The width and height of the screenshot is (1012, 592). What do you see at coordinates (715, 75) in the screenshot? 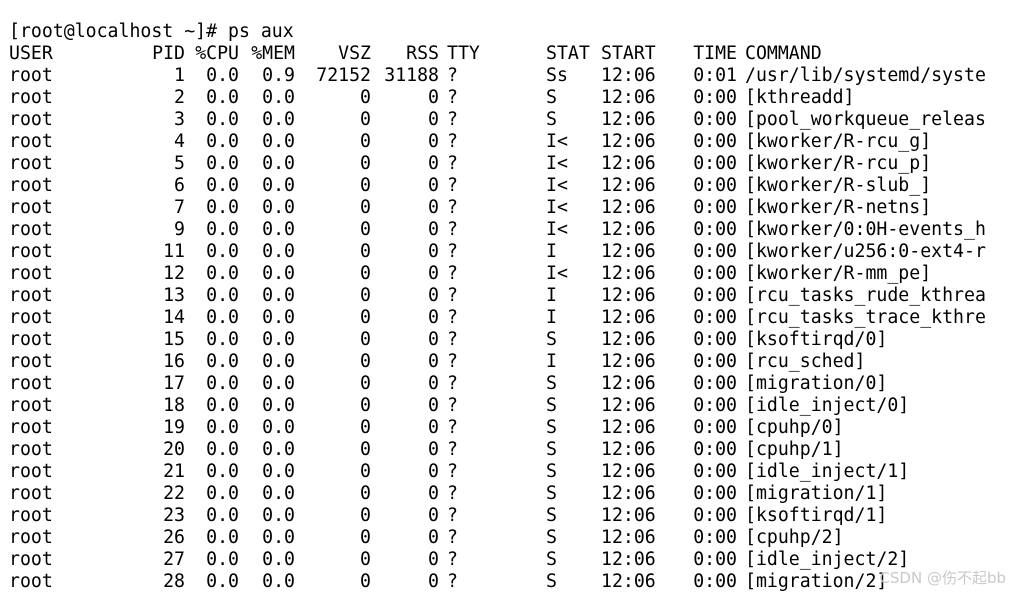
I see `cell-time: 0:01` at bounding box center [715, 75].